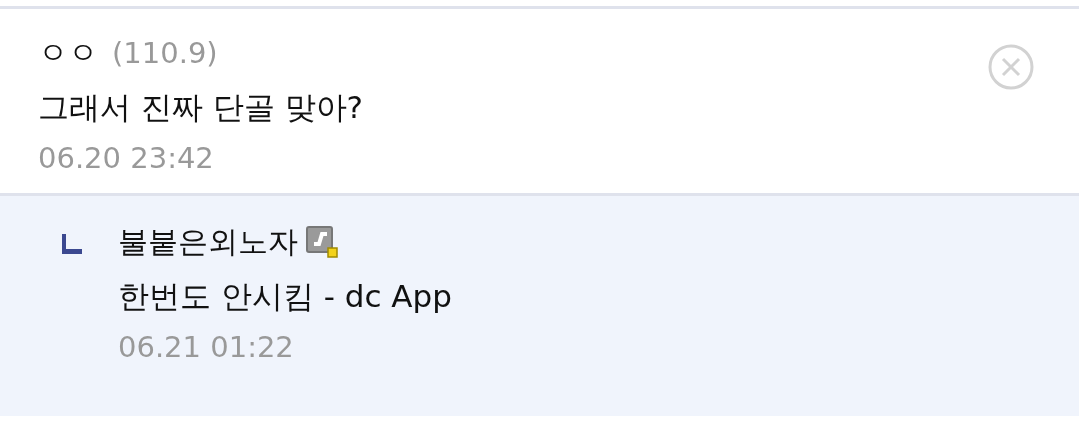 This screenshot has height=433, width=1079. What do you see at coordinates (126, 158) in the screenshot?
I see `comment-date: 06.20 23:42` at bounding box center [126, 158].